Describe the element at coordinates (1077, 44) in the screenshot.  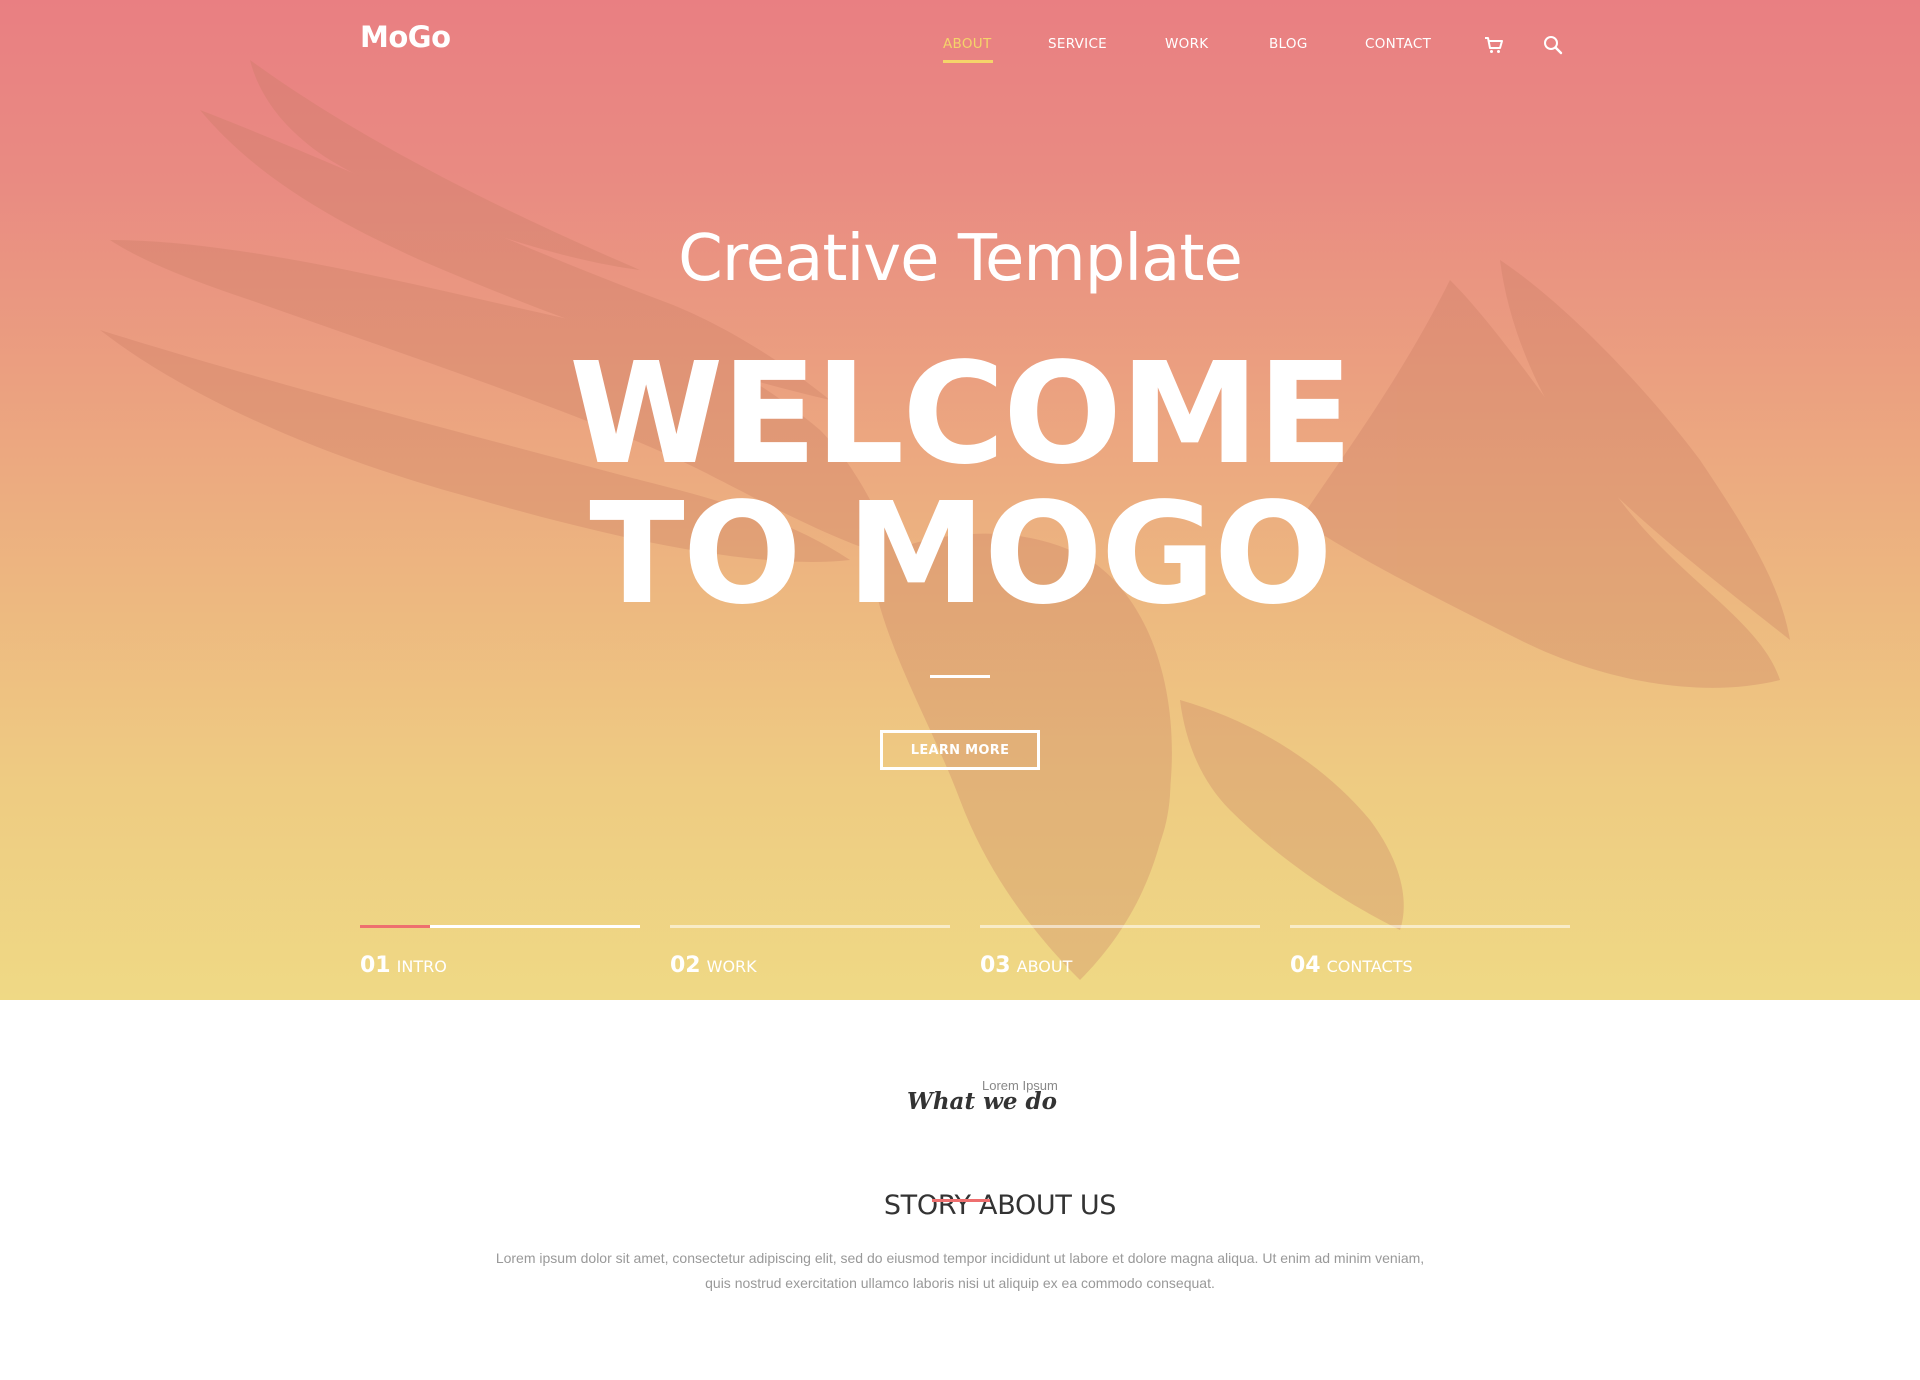
I see `nav-item-service: SERVICE` at that location.